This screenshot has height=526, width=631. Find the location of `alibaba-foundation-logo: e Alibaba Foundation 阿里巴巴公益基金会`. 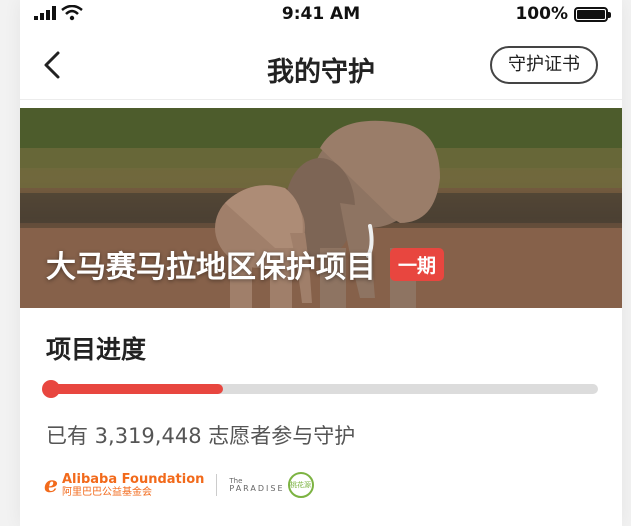

alibaba-foundation-logo: e Alibaba Foundation 阿里巴巴公益基金会 is located at coordinates (124, 485).